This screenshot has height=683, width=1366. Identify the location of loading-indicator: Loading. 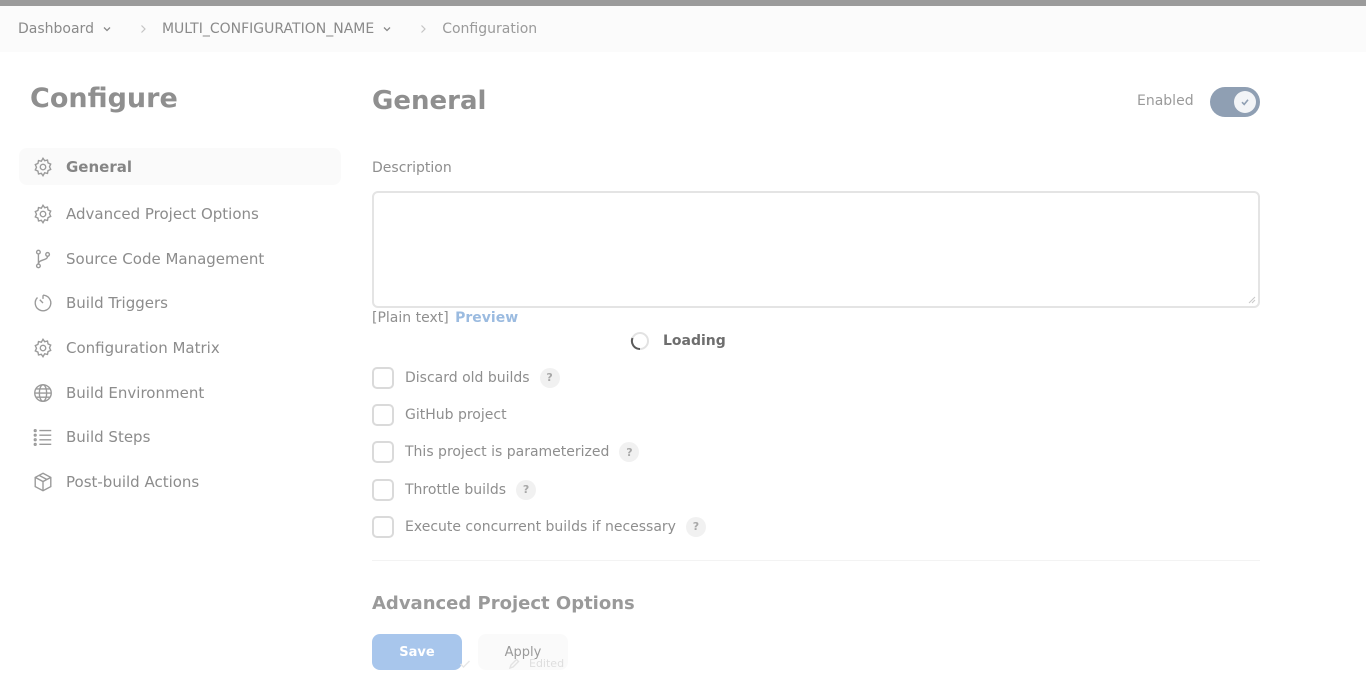
(678, 341).